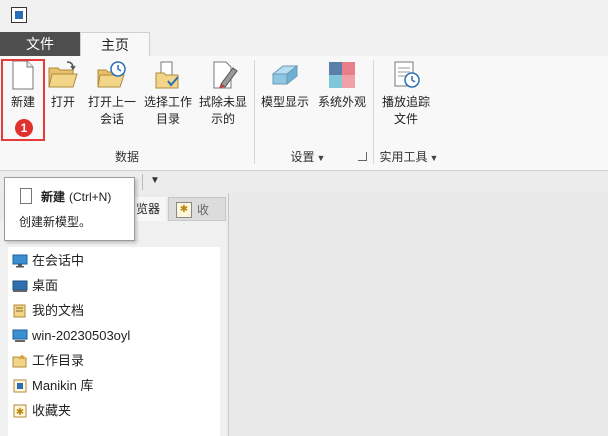  Describe the element at coordinates (285, 75) in the screenshot. I see `model-display-icon` at that location.